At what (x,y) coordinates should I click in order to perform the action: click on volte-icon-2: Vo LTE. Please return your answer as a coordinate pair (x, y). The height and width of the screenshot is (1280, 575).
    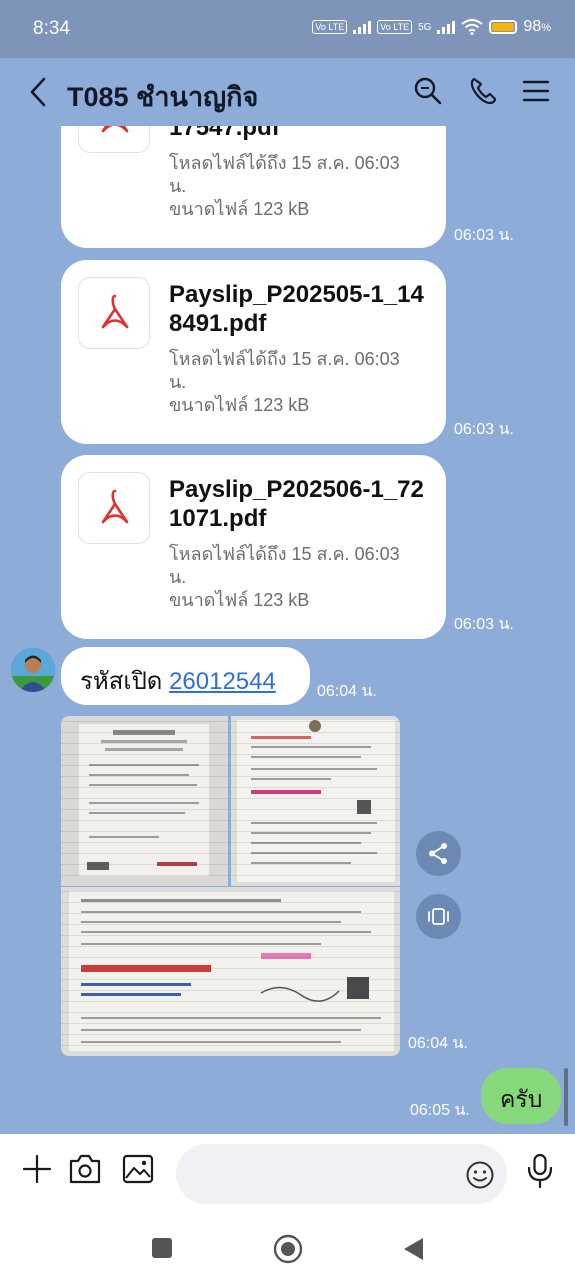
    Looking at the image, I should click on (395, 27).